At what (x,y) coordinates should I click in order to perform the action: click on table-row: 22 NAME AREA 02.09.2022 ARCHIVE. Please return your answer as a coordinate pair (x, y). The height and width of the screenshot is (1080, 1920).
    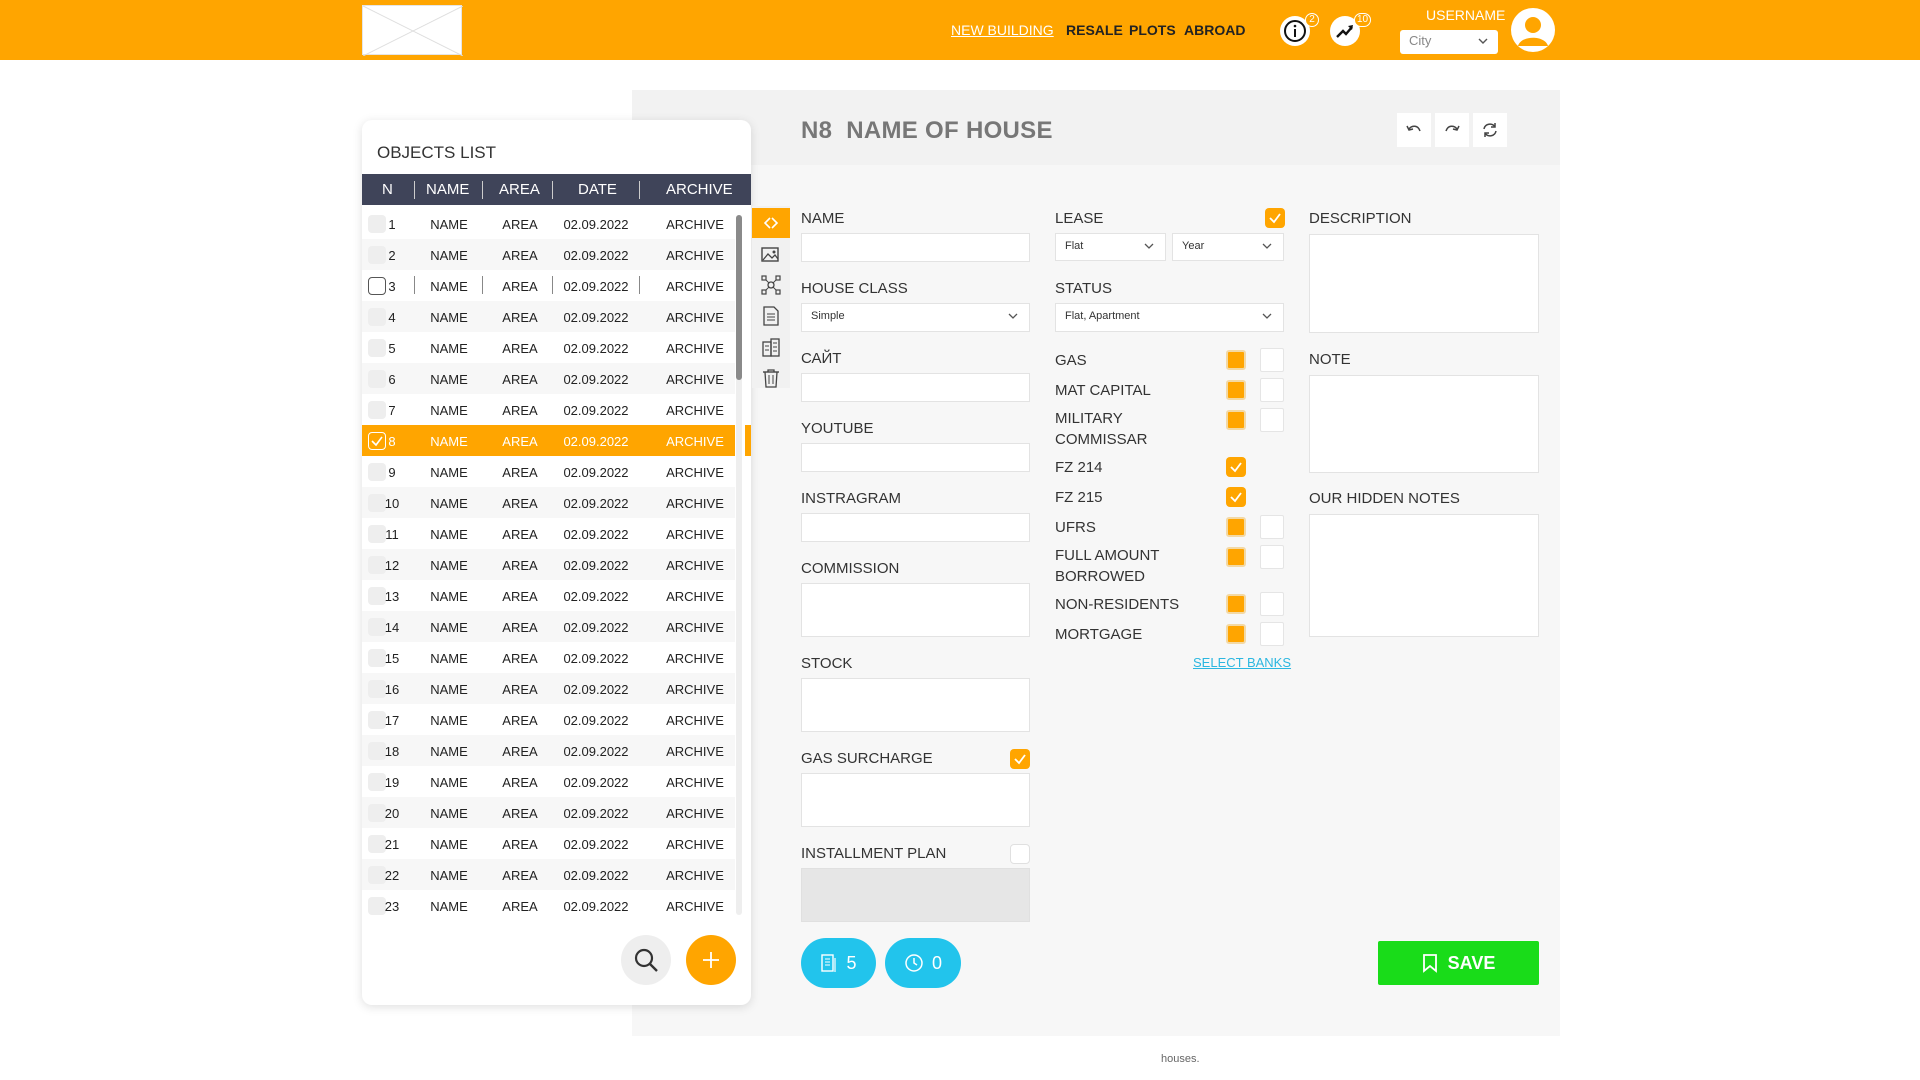
    Looking at the image, I should click on (548, 874).